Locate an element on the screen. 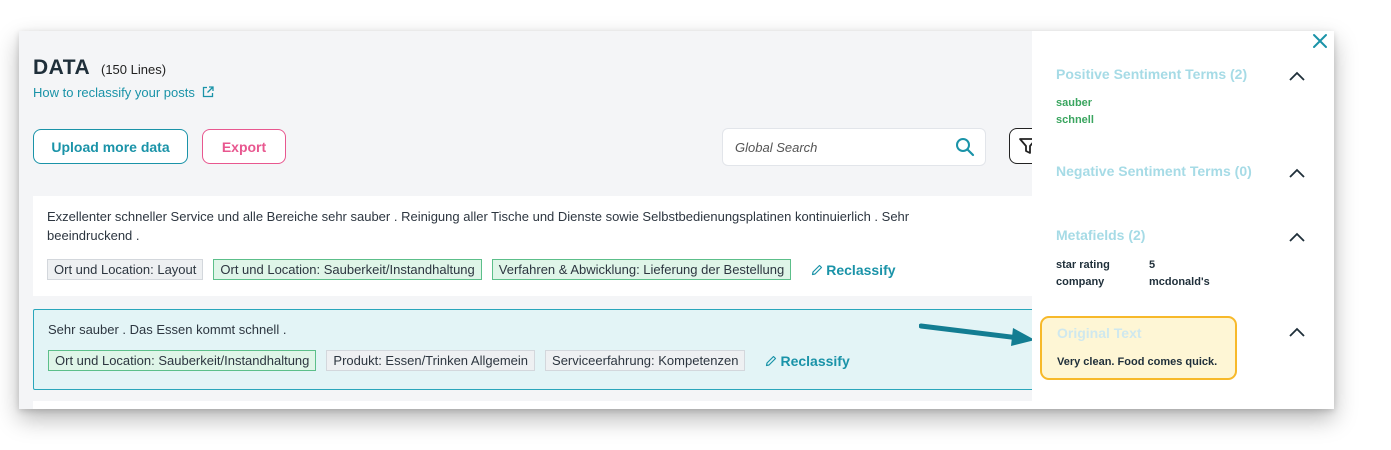  global-search is located at coordinates (854, 147).